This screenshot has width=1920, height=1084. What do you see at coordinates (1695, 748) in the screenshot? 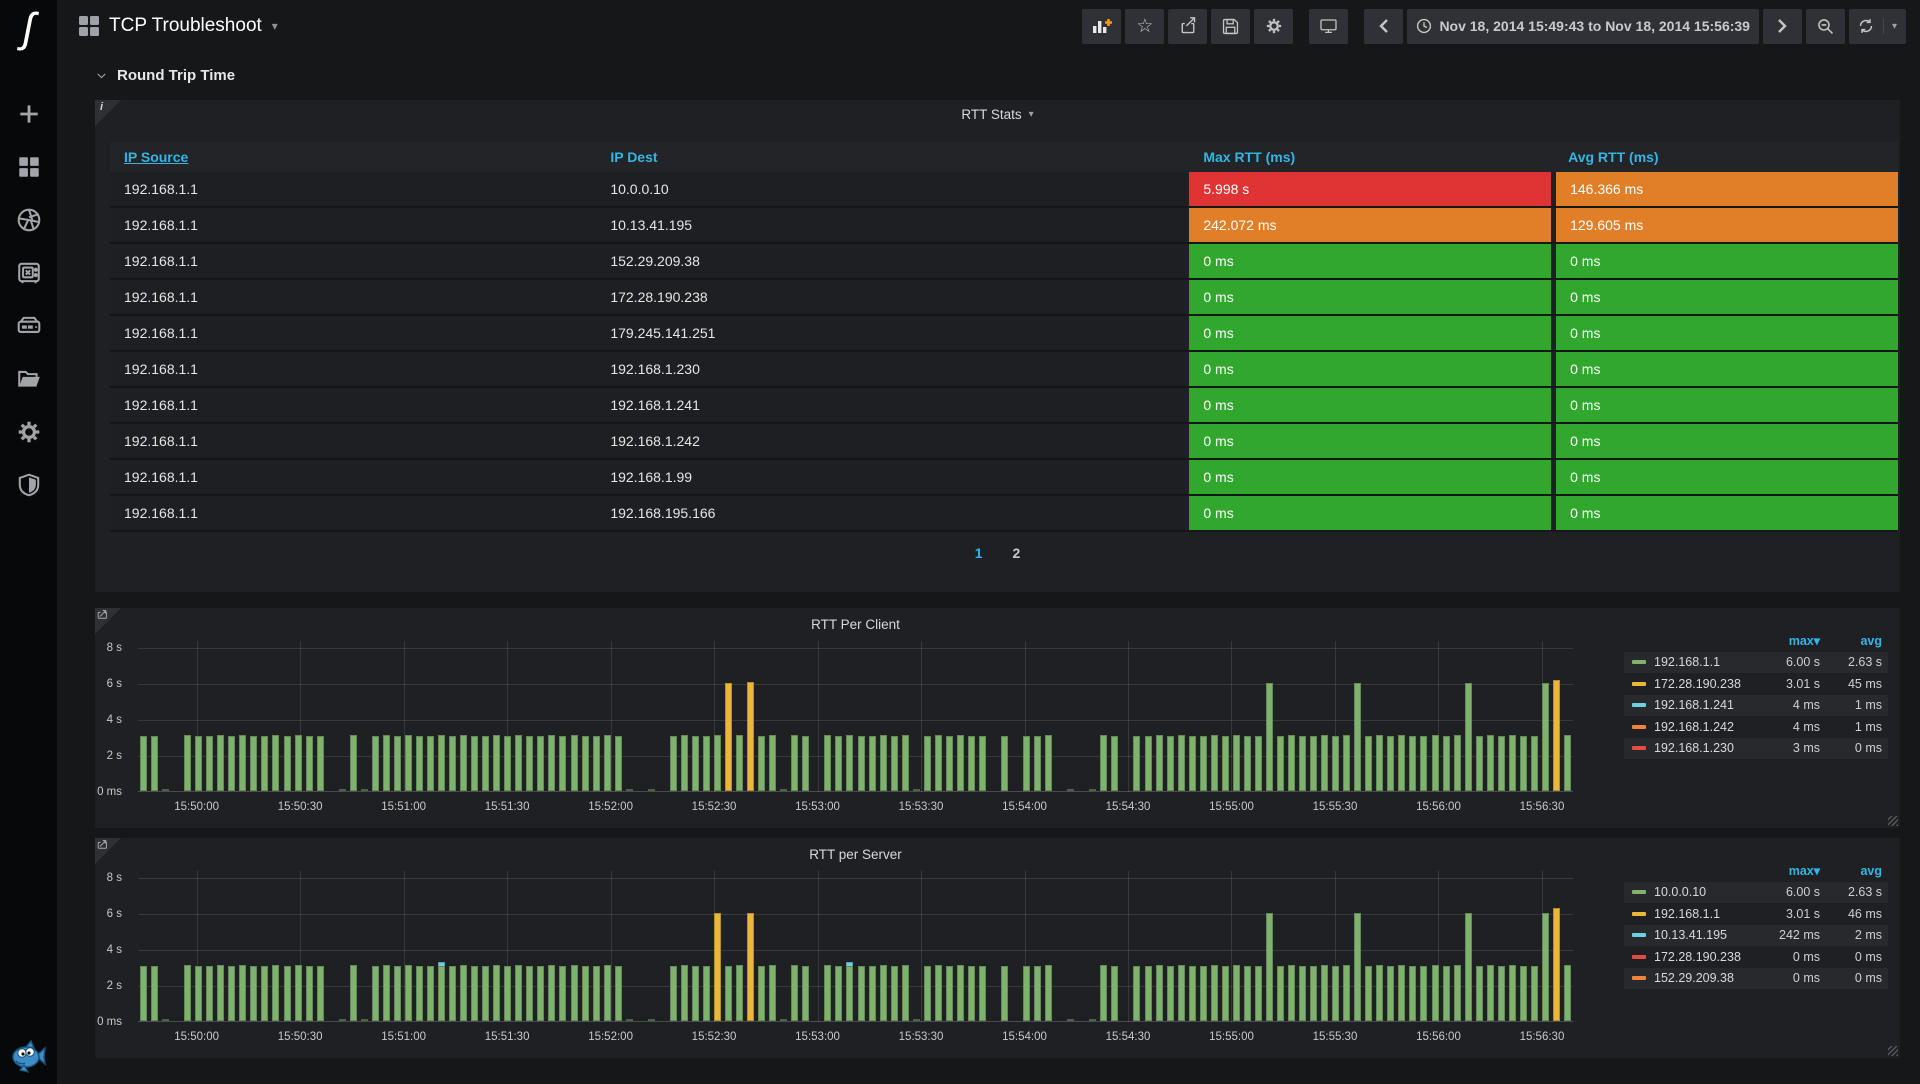
I see `legend-series-toggle: 192.168.1.230` at bounding box center [1695, 748].